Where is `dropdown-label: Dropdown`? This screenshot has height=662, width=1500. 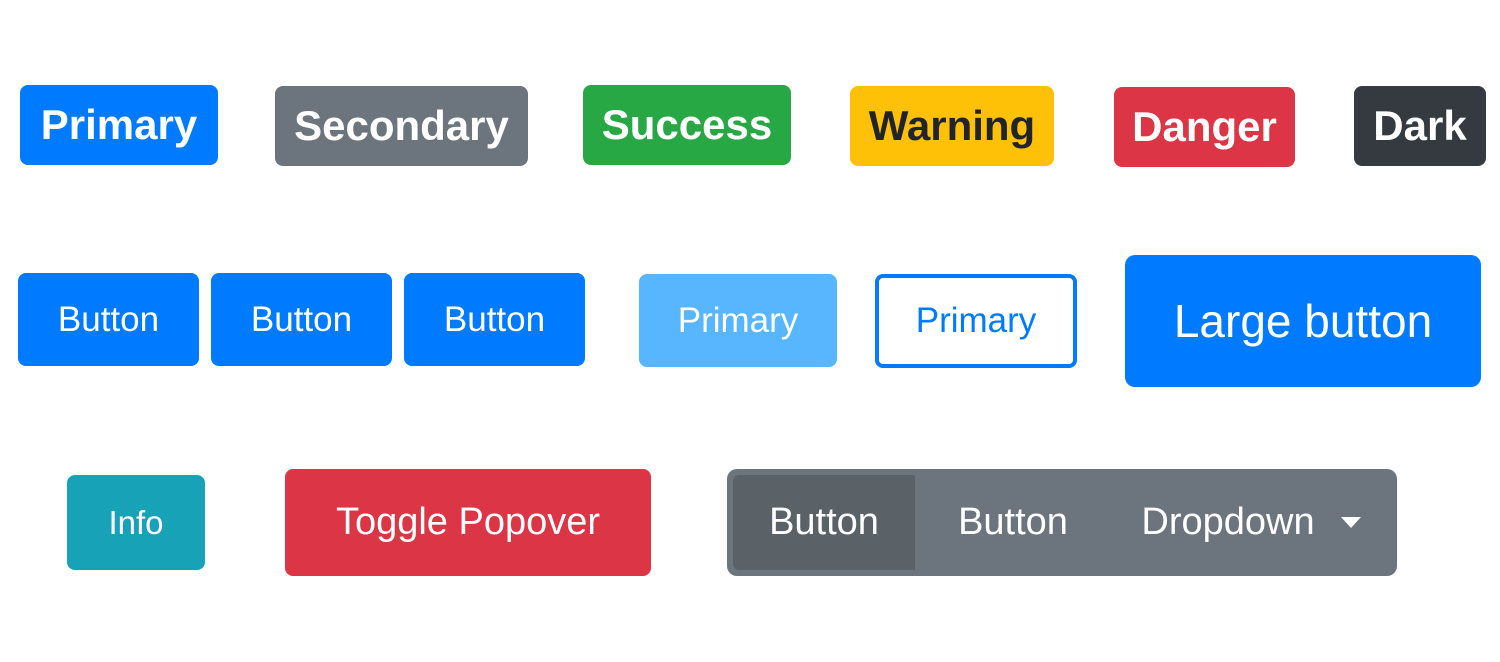 dropdown-label: Dropdown is located at coordinates (1228, 522).